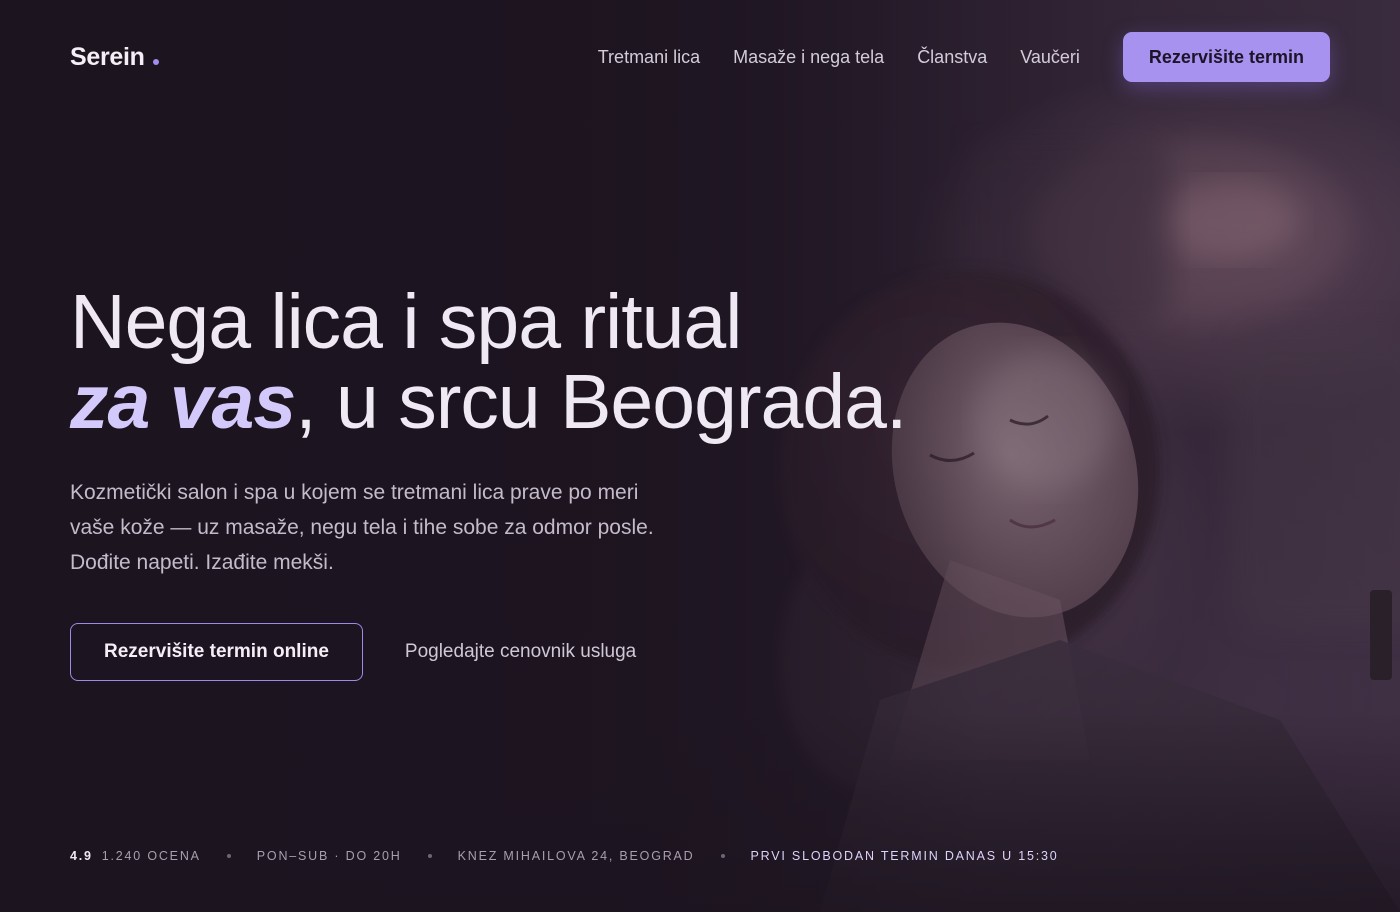  What do you see at coordinates (808, 57) in the screenshot?
I see `nav-link-massages: Masaže i nega tela` at bounding box center [808, 57].